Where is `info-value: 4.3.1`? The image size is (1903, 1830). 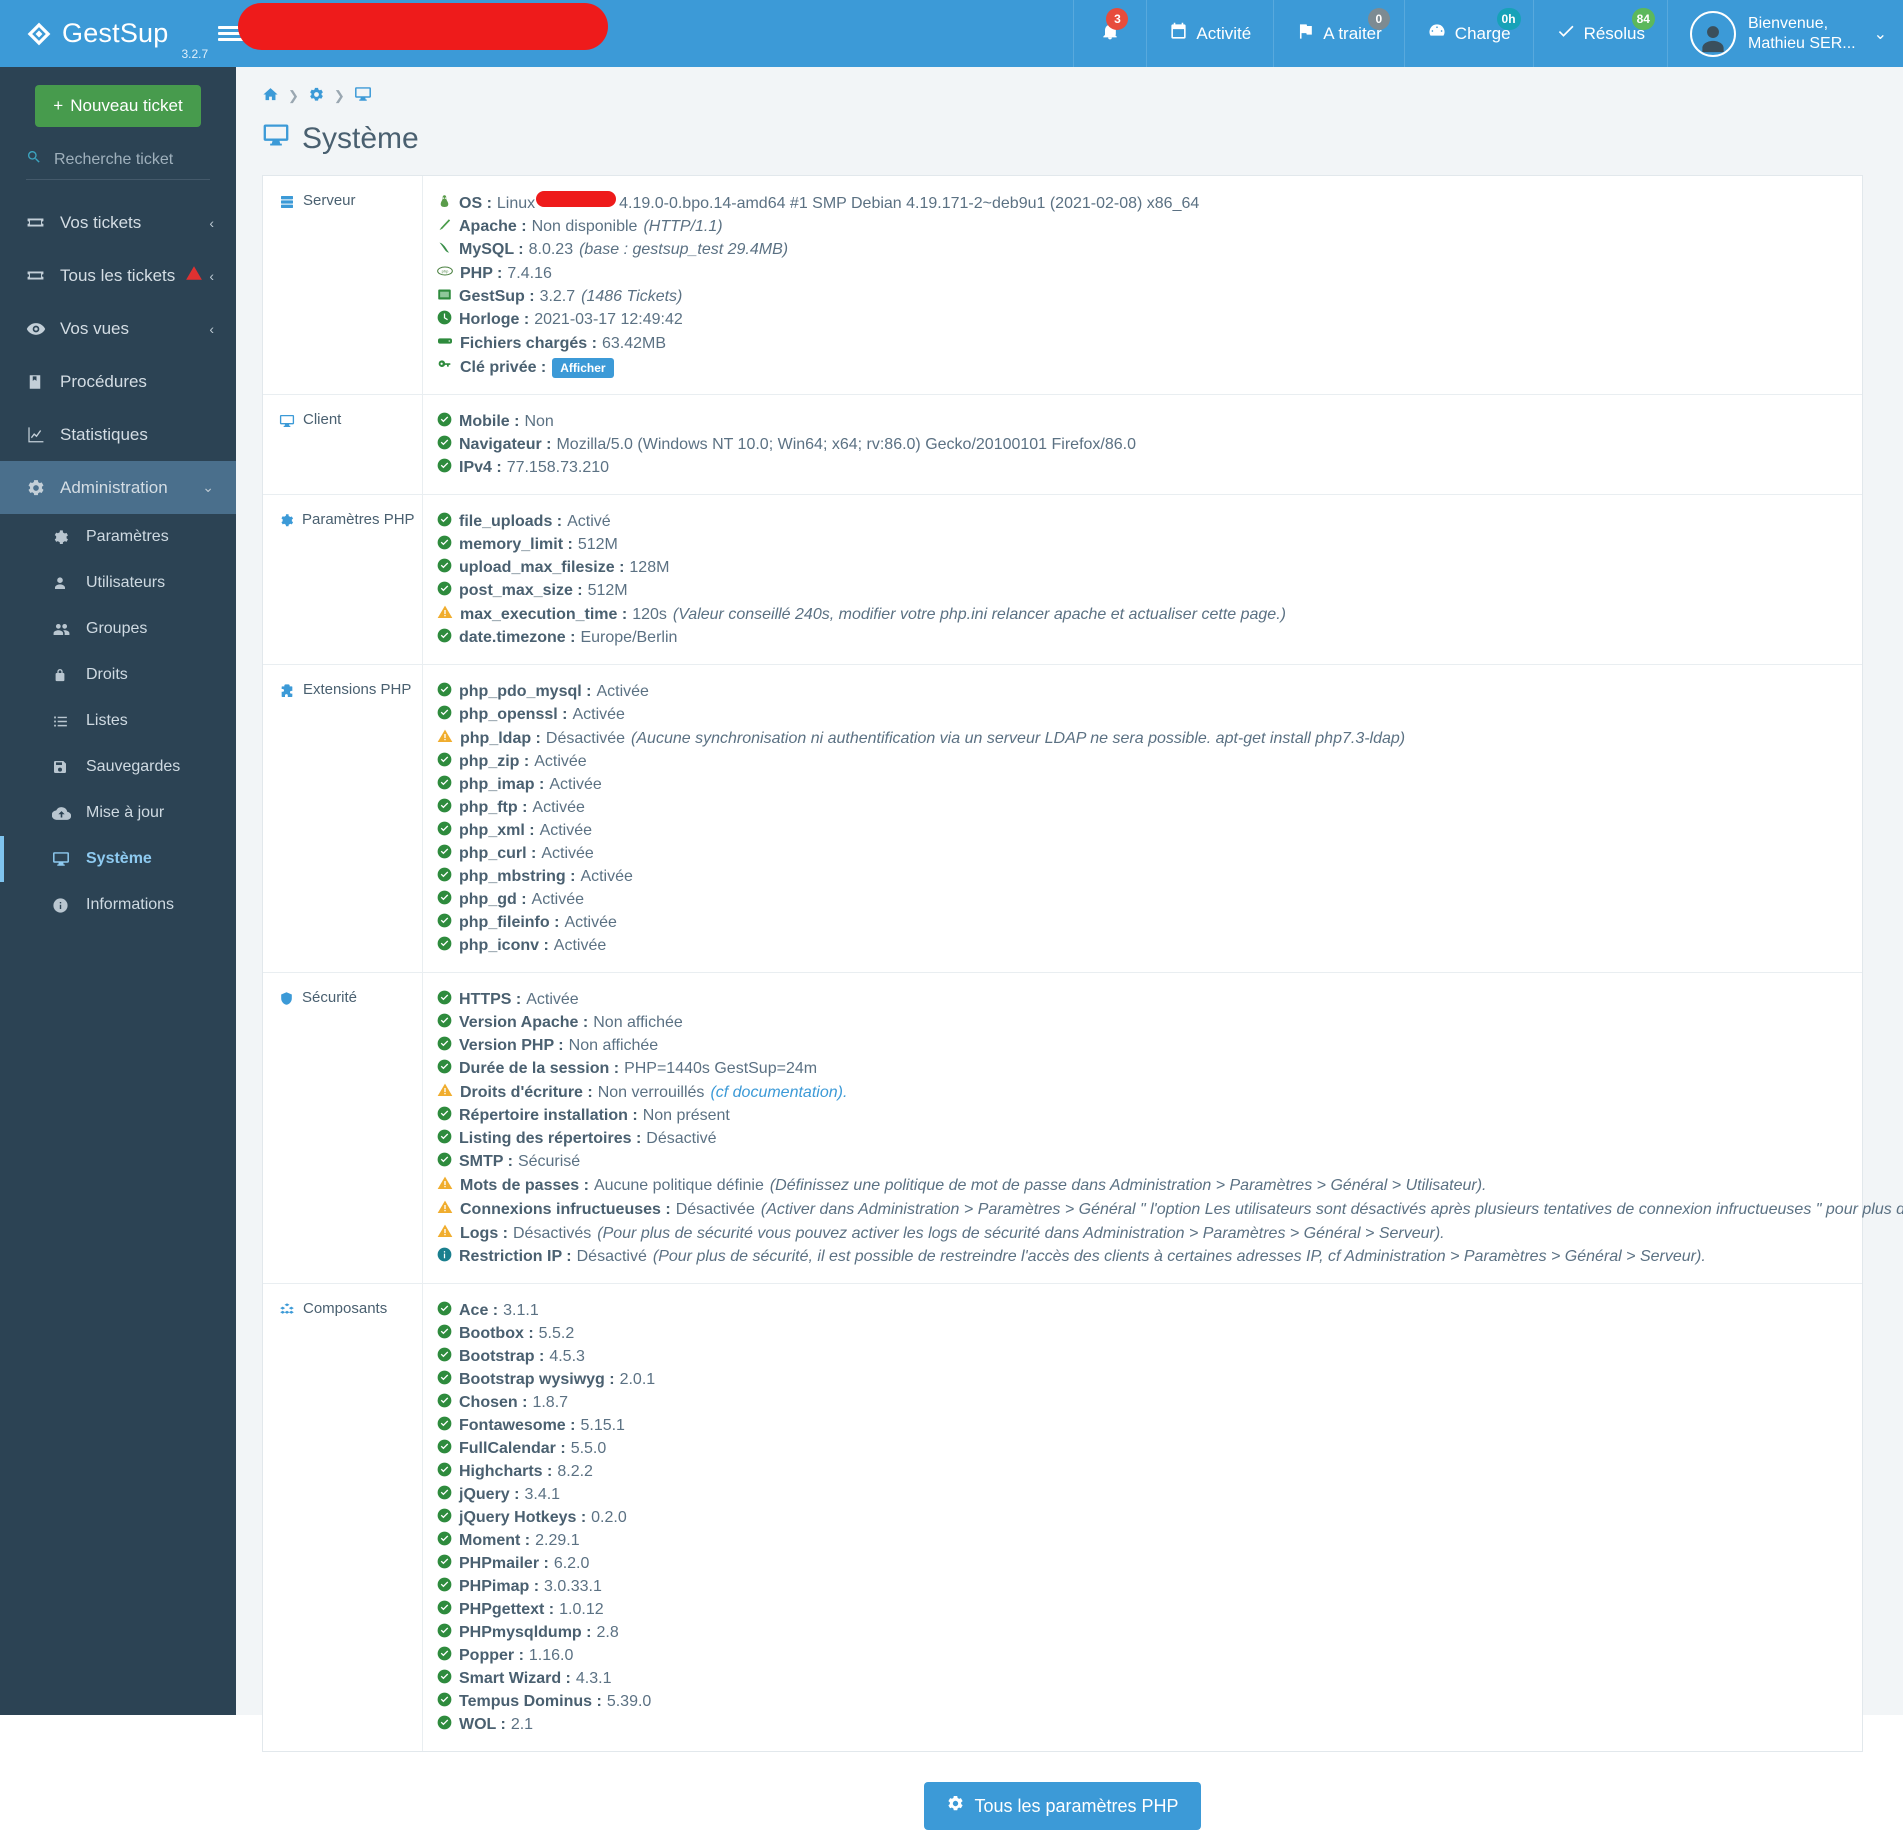 info-value: 4.3.1 is located at coordinates (593, 1678).